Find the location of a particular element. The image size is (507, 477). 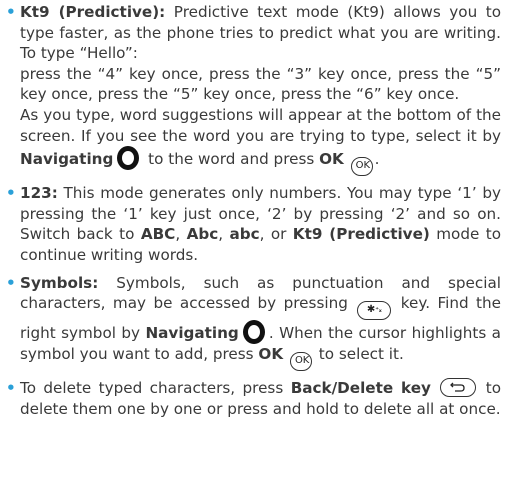

mode-abc-title: Abc is located at coordinates (202, 234).